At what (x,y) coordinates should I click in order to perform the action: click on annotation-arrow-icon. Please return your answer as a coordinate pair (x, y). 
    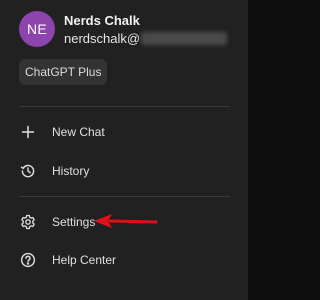
    Looking at the image, I should click on (126, 221).